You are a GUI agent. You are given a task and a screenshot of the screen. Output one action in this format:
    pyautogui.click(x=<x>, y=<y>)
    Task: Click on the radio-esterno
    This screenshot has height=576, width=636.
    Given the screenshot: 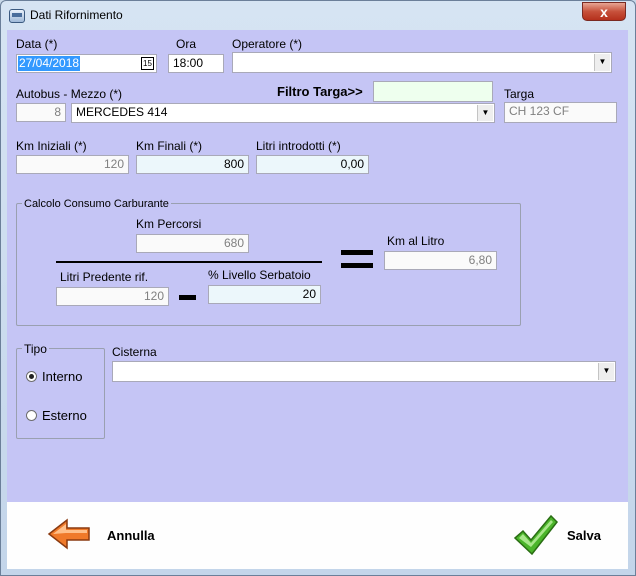 What is the action you would take?
    pyautogui.click(x=31, y=415)
    